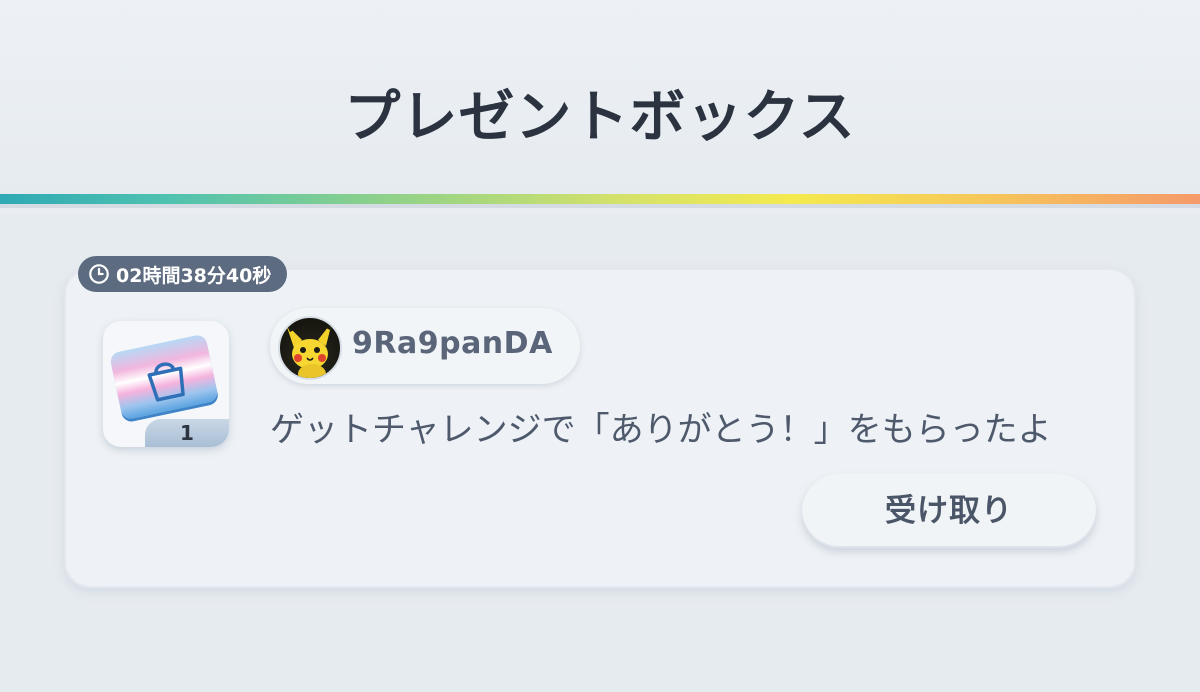 The height and width of the screenshot is (692, 1200). I want to click on sender-name: 9Ra9panDA, so click(452, 343).